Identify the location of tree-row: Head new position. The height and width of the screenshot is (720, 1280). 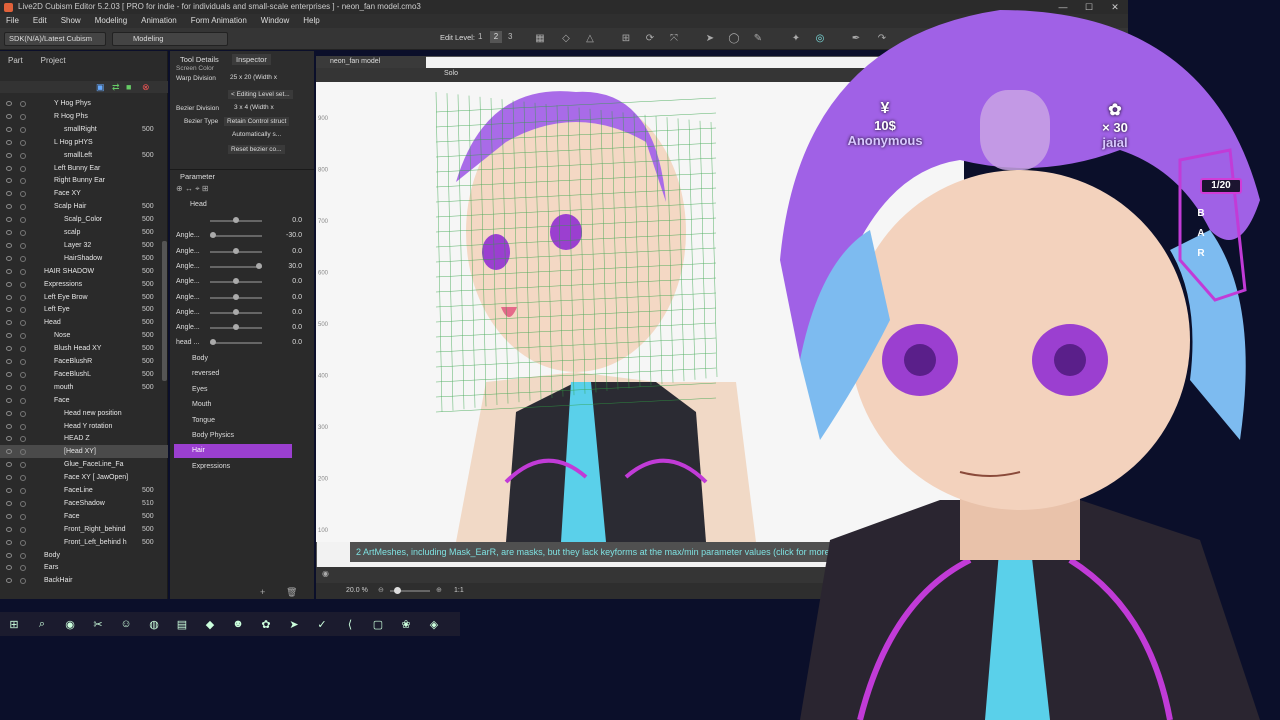
(84, 413).